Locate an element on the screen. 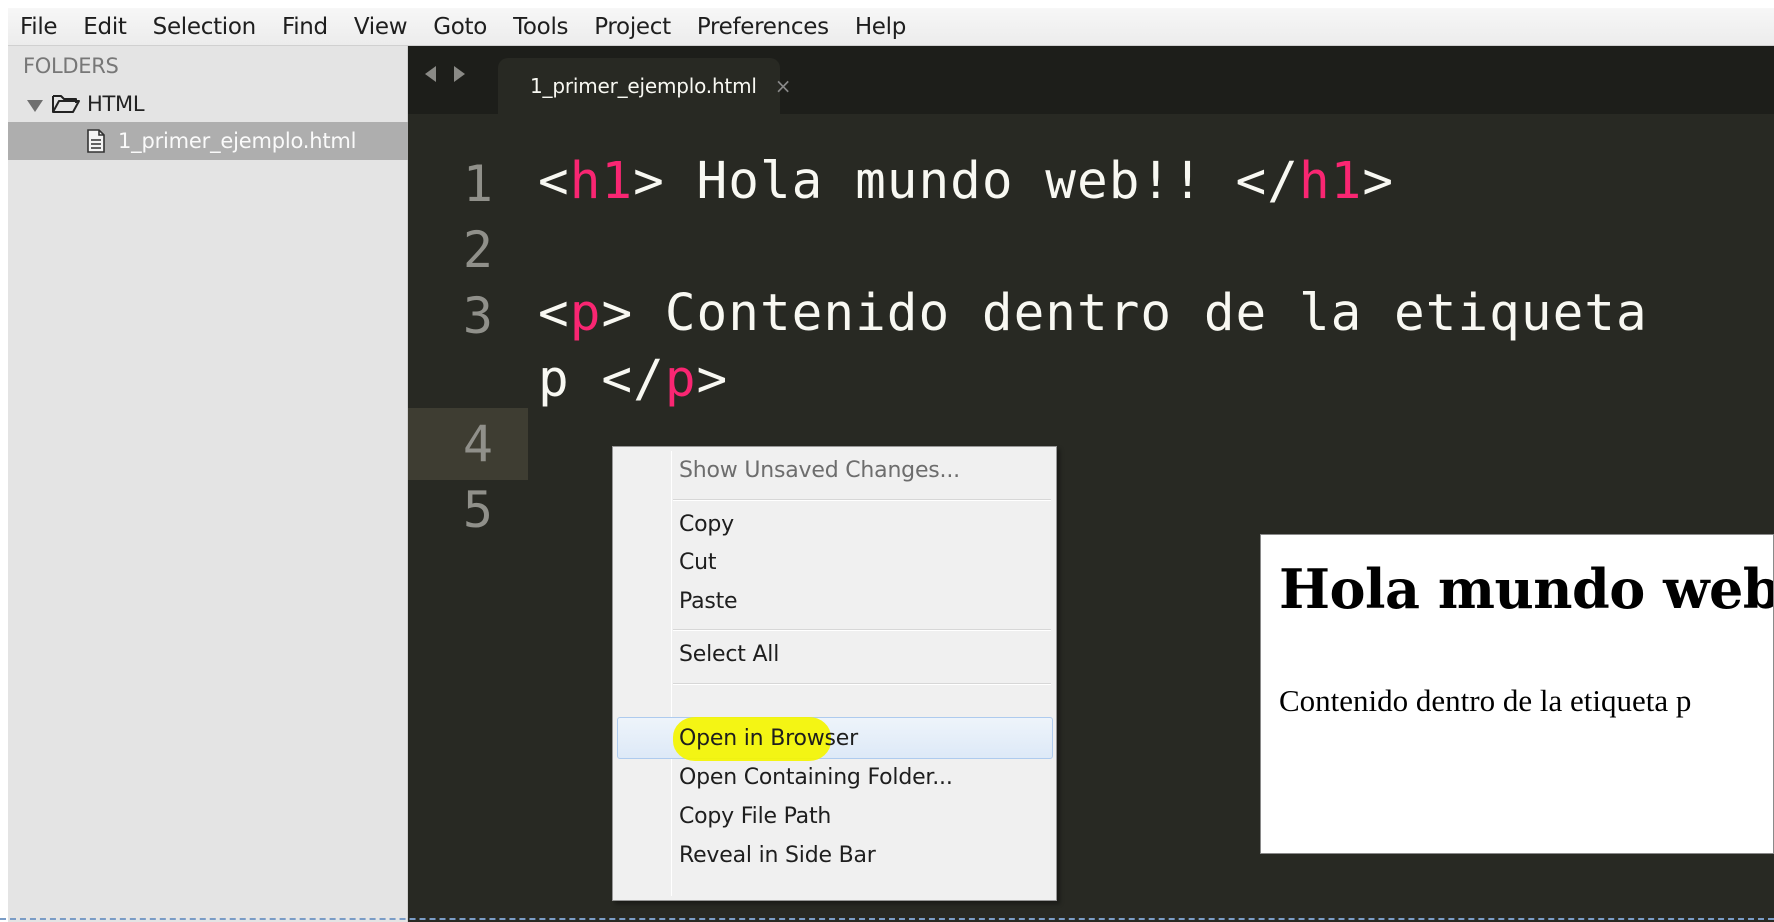 The height and width of the screenshot is (922, 1774). code-text: > Hola mundo web!! </ is located at coordinates (966, 181).